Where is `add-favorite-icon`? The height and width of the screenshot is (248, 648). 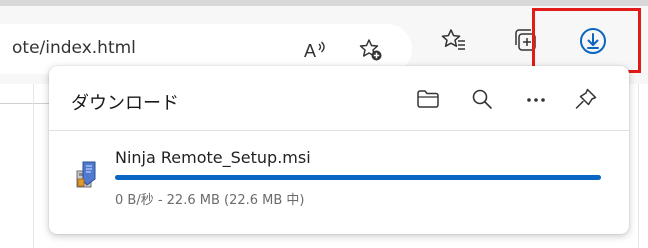 add-favorite-icon is located at coordinates (371, 50).